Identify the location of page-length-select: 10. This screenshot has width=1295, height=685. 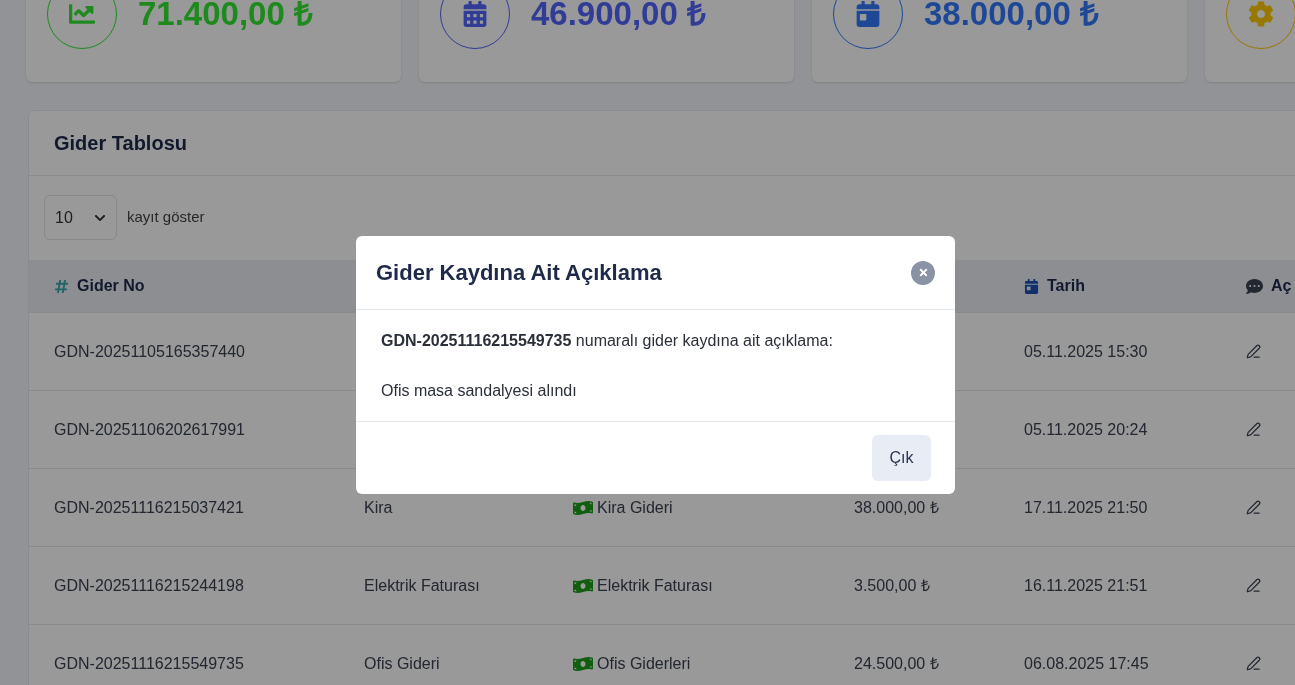
(80, 217).